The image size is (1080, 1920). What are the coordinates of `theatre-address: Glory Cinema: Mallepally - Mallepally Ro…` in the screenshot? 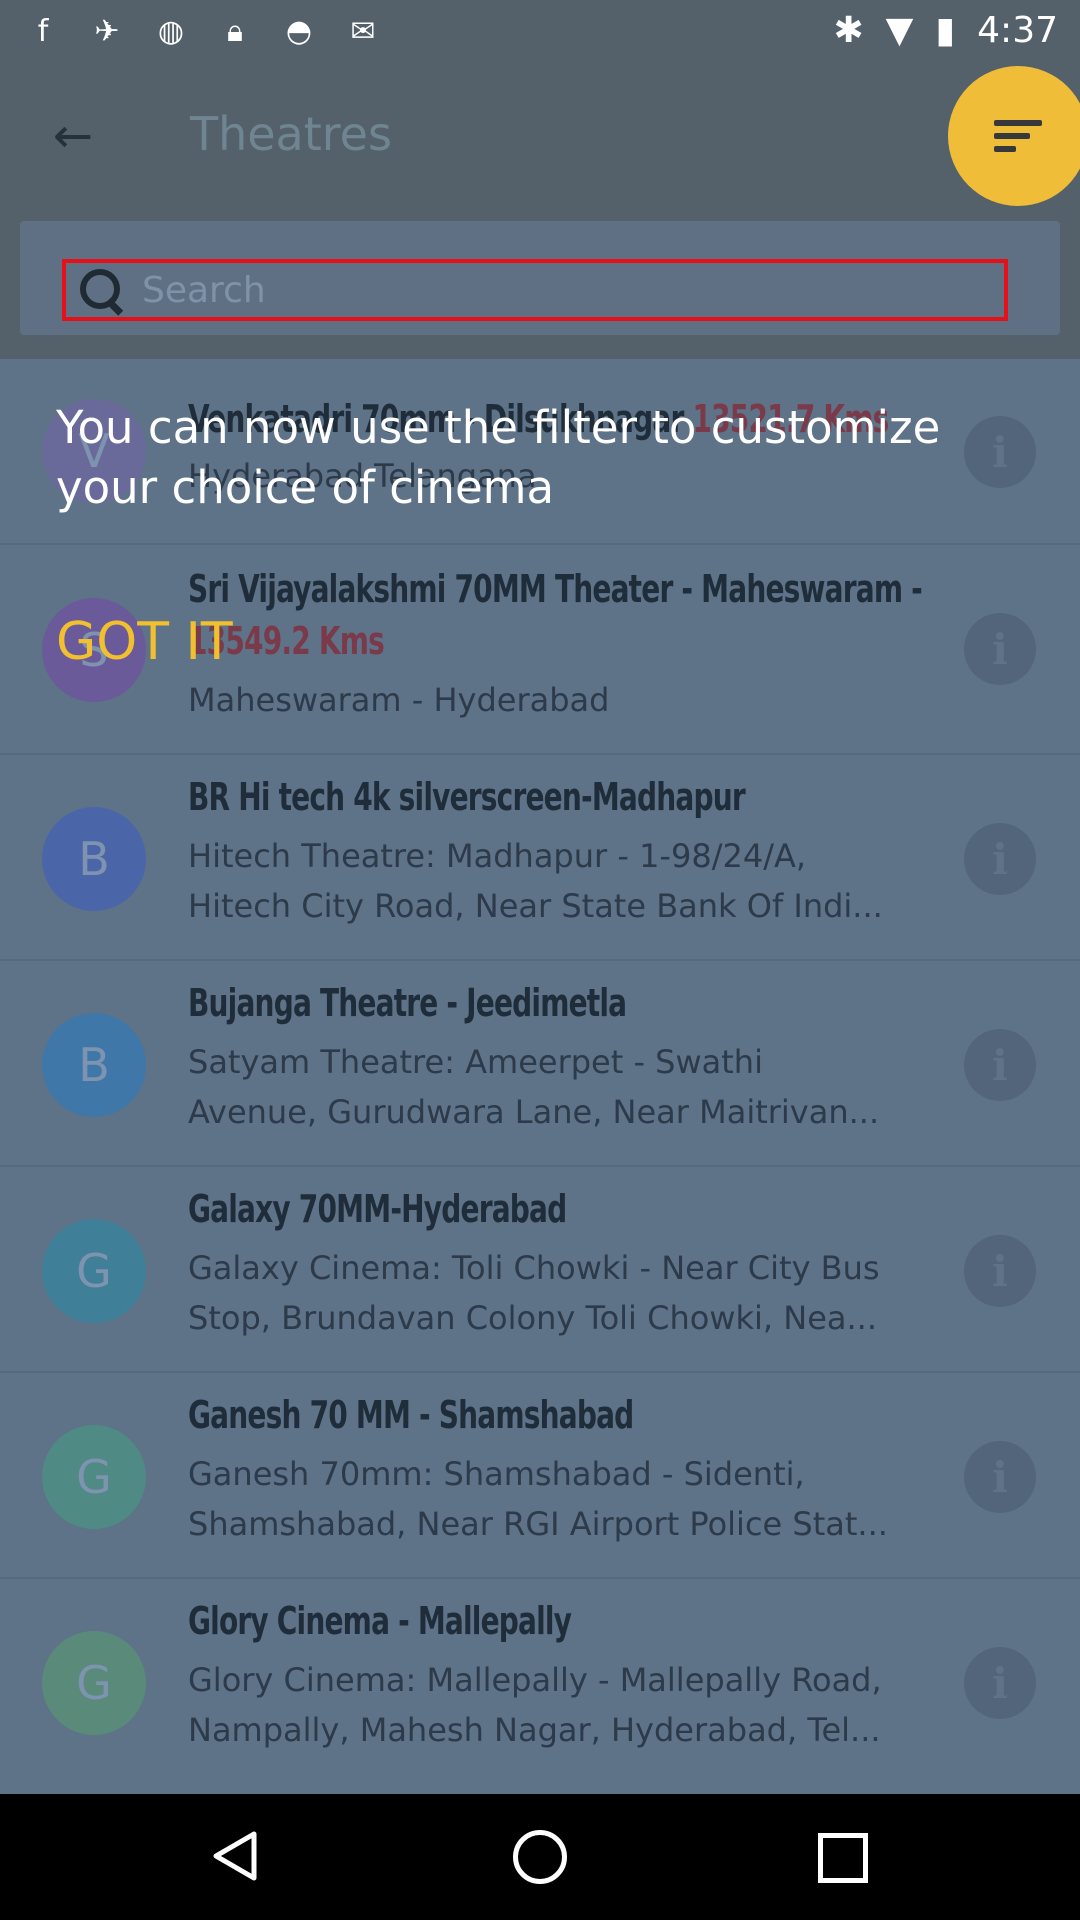 It's located at (535, 1705).